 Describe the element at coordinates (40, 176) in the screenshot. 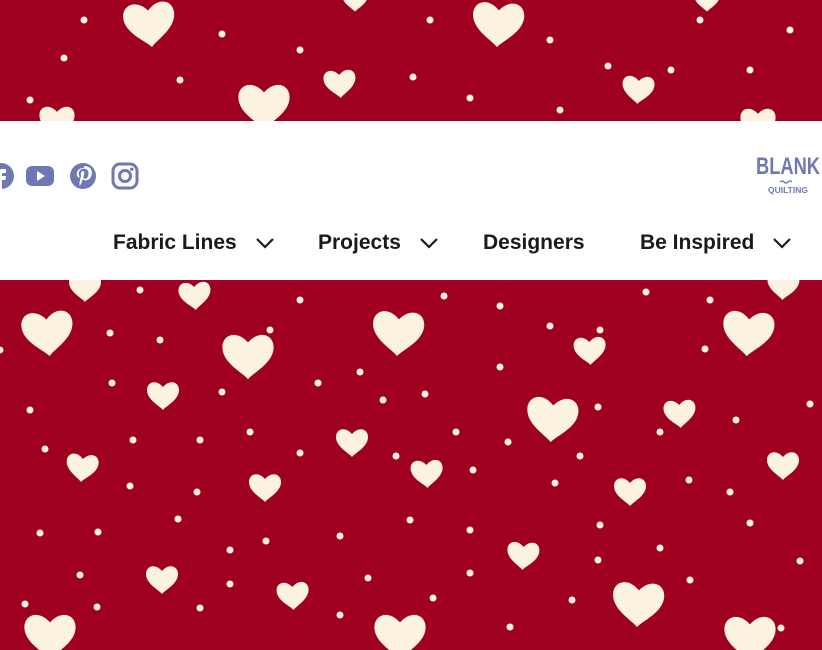

I see `youtube-icon` at that location.